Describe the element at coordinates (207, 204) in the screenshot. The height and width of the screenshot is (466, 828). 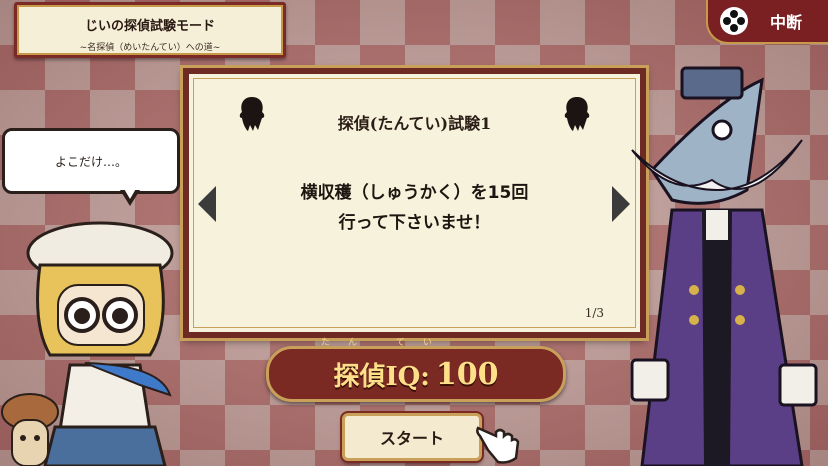
I see `prev-arrow-icon` at that location.